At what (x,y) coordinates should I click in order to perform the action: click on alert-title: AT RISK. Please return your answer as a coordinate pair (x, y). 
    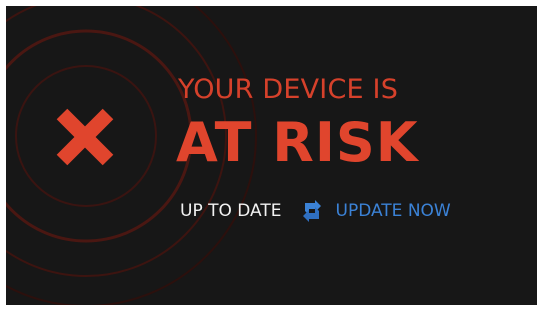
    Looking at the image, I should click on (297, 142).